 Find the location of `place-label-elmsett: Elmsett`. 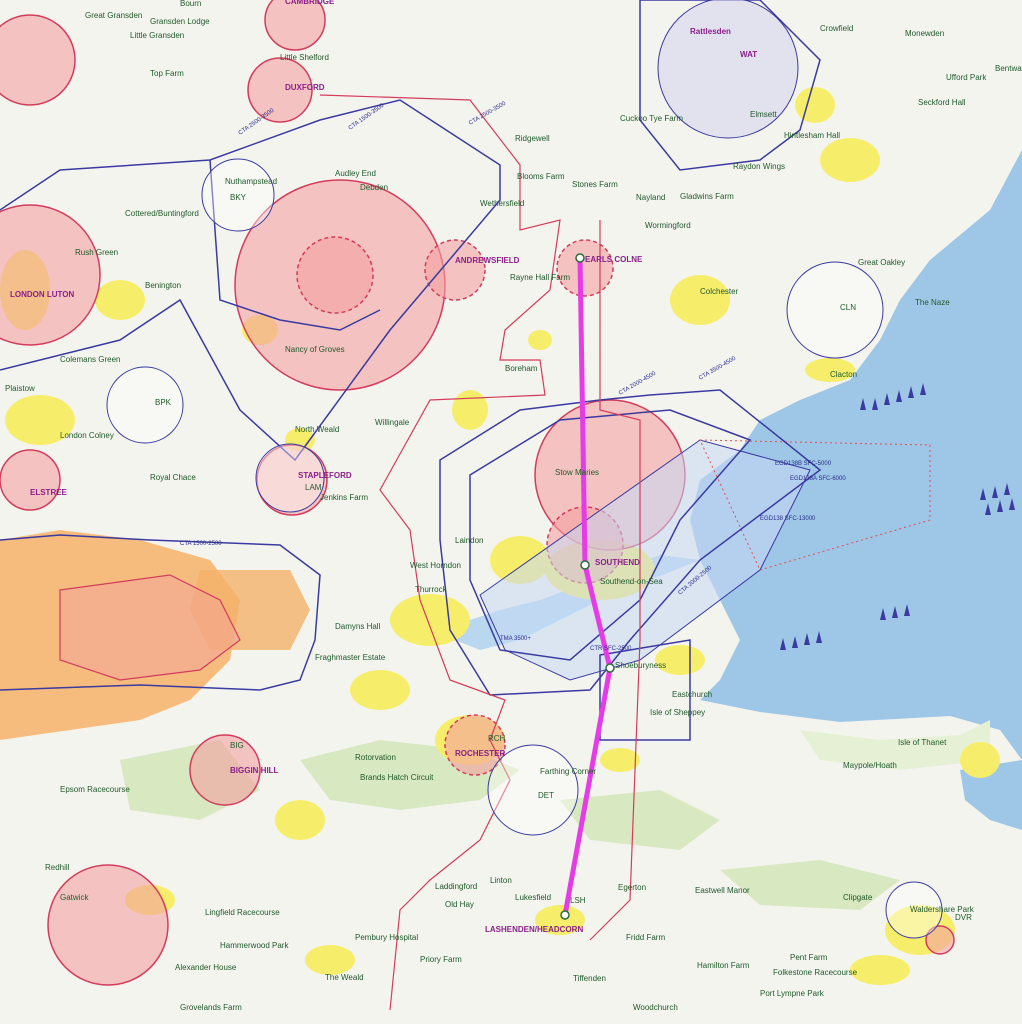

place-label-elmsett: Elmsett is located at coordinates (763, 114).